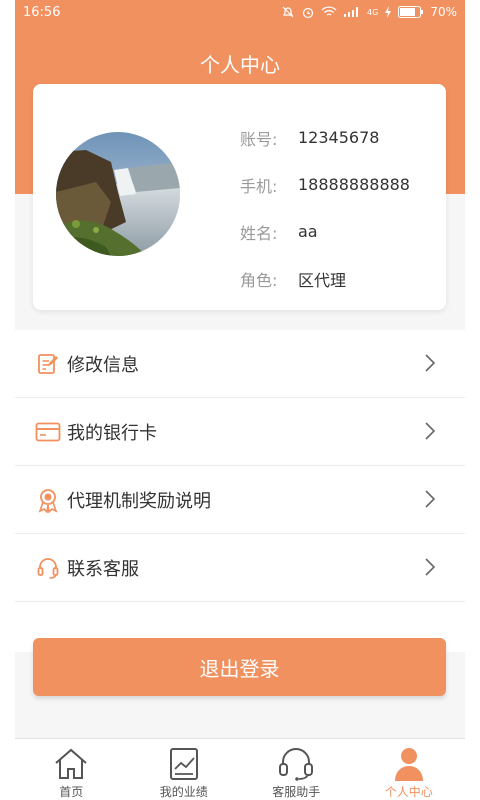  I want to click on signal-icon, so click(352, 12).